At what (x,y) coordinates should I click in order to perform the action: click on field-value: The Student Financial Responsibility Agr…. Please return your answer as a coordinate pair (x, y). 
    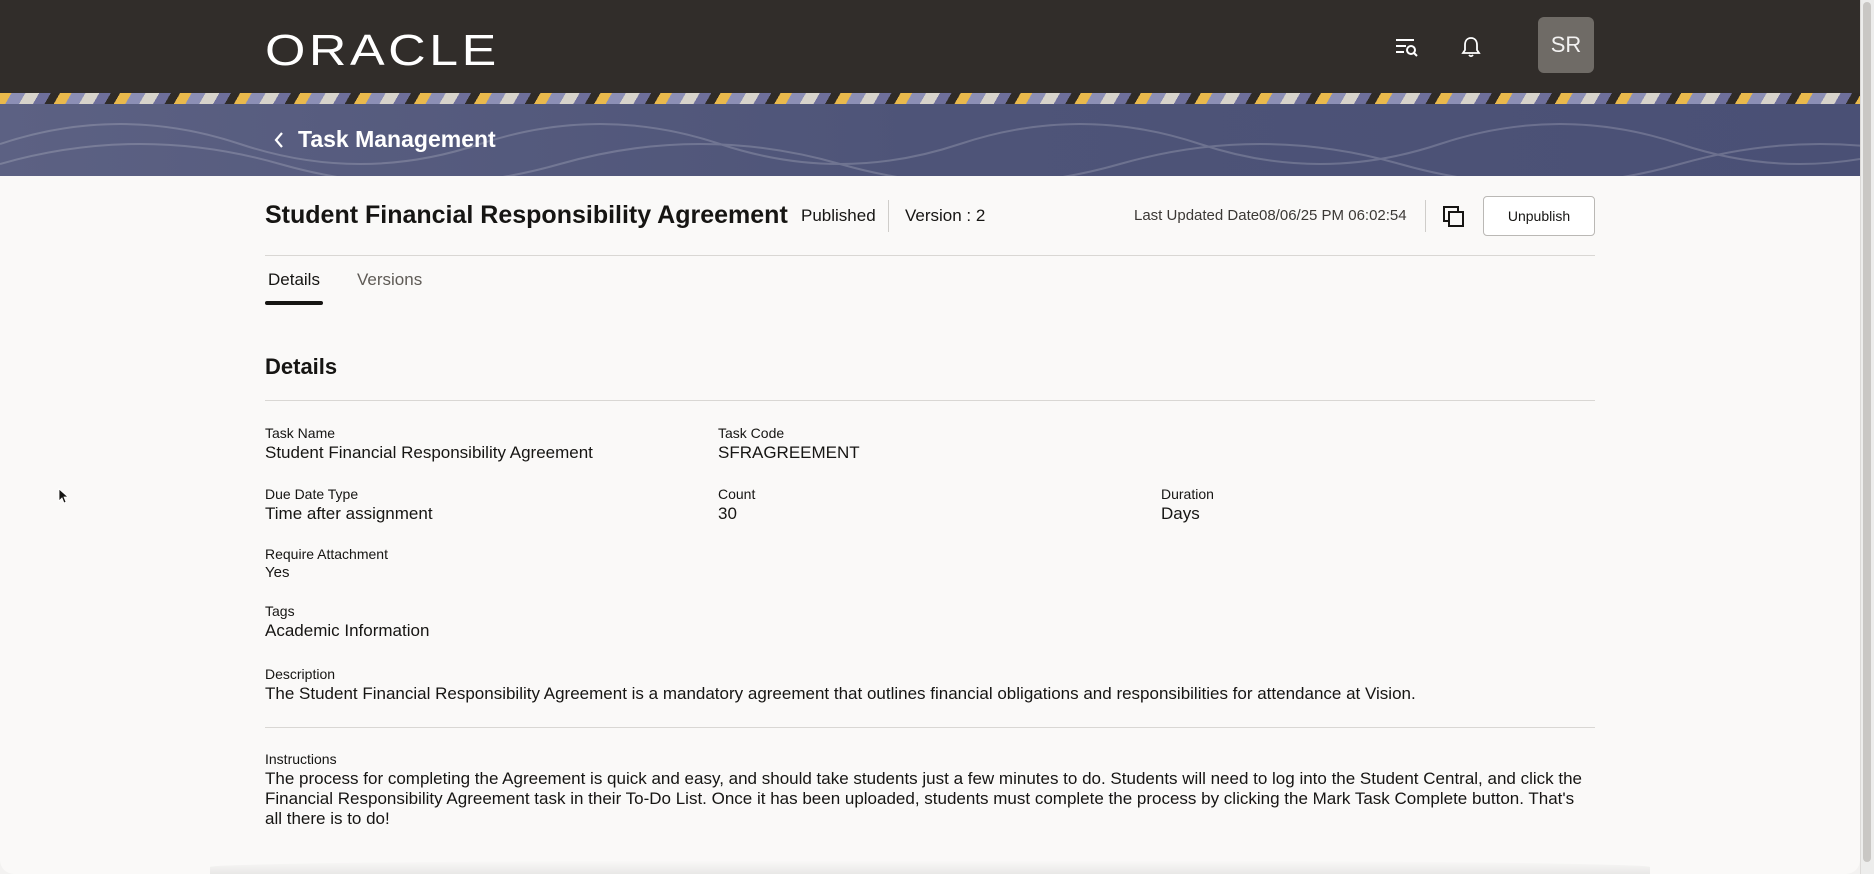
    Looking at the image, I should click on (840, 693).